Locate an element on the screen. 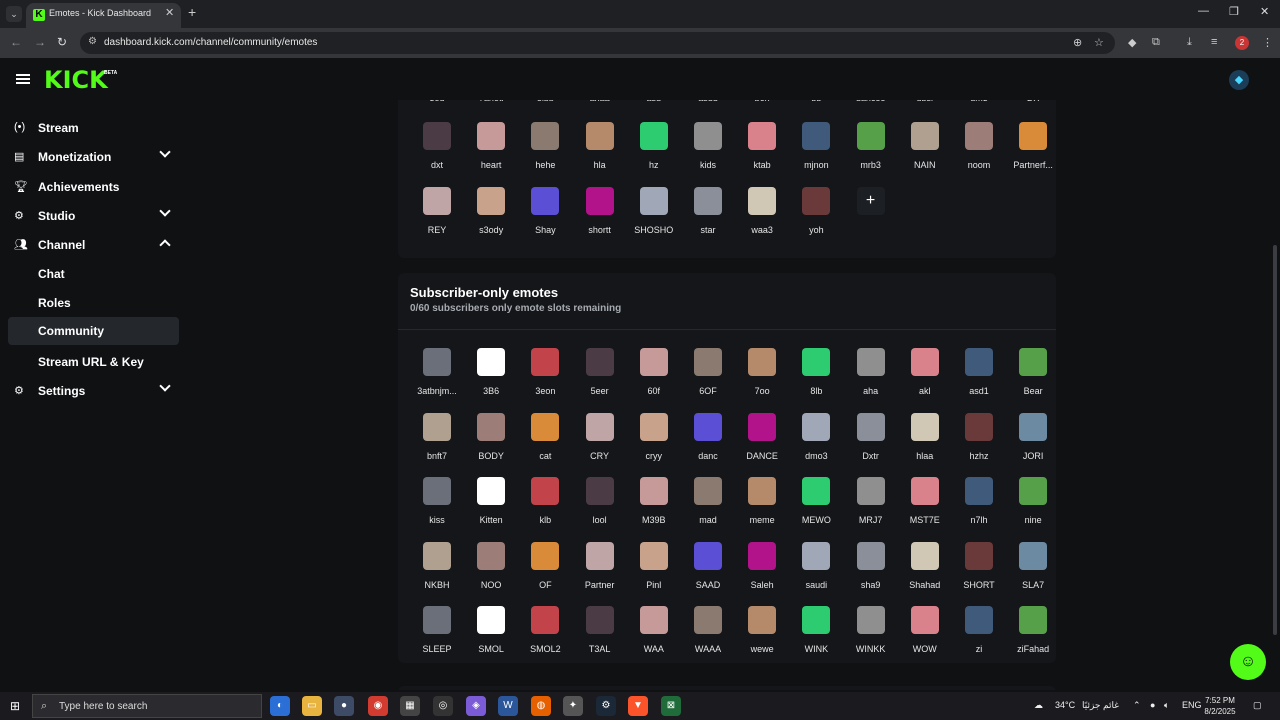 This screenshot has height=720, width=1280. channel-emote: Shay is located at coordinates (545, 218).